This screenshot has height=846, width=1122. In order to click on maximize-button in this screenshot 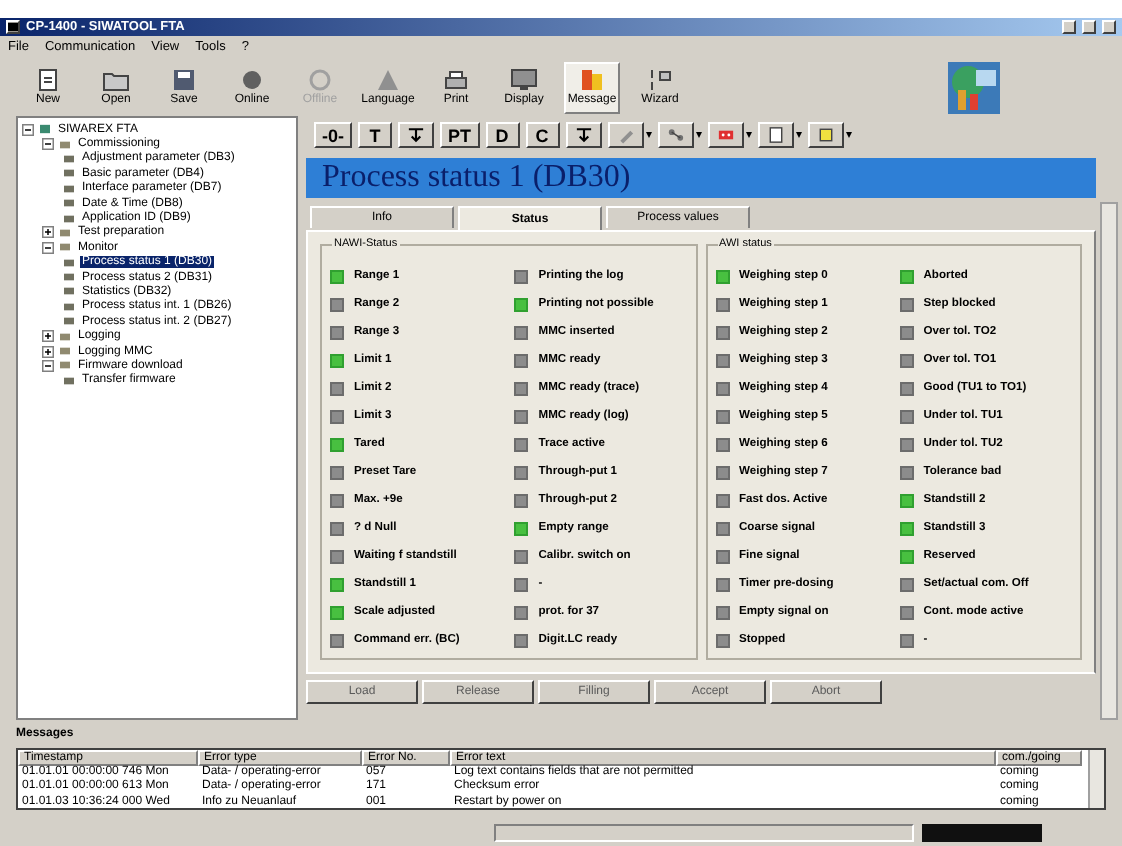, I will do `click(1089, 27)`.